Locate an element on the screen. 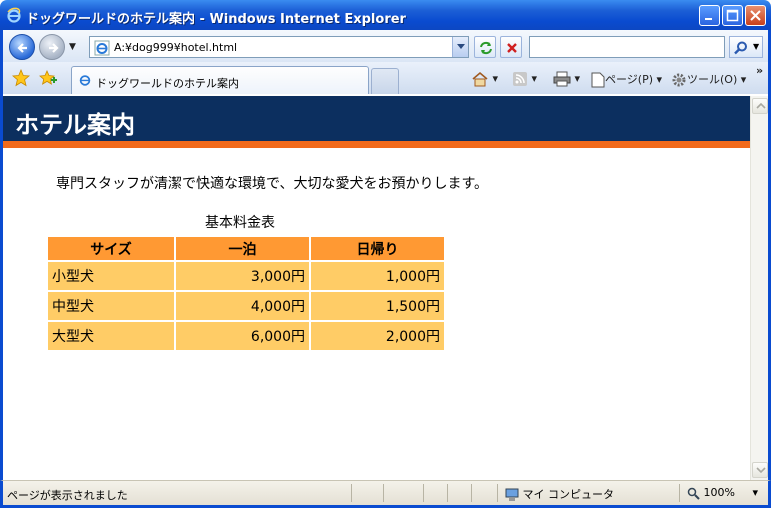 The height and width of the screenshot is (508, 771). minimize-button is located at coordinates (709, 15).